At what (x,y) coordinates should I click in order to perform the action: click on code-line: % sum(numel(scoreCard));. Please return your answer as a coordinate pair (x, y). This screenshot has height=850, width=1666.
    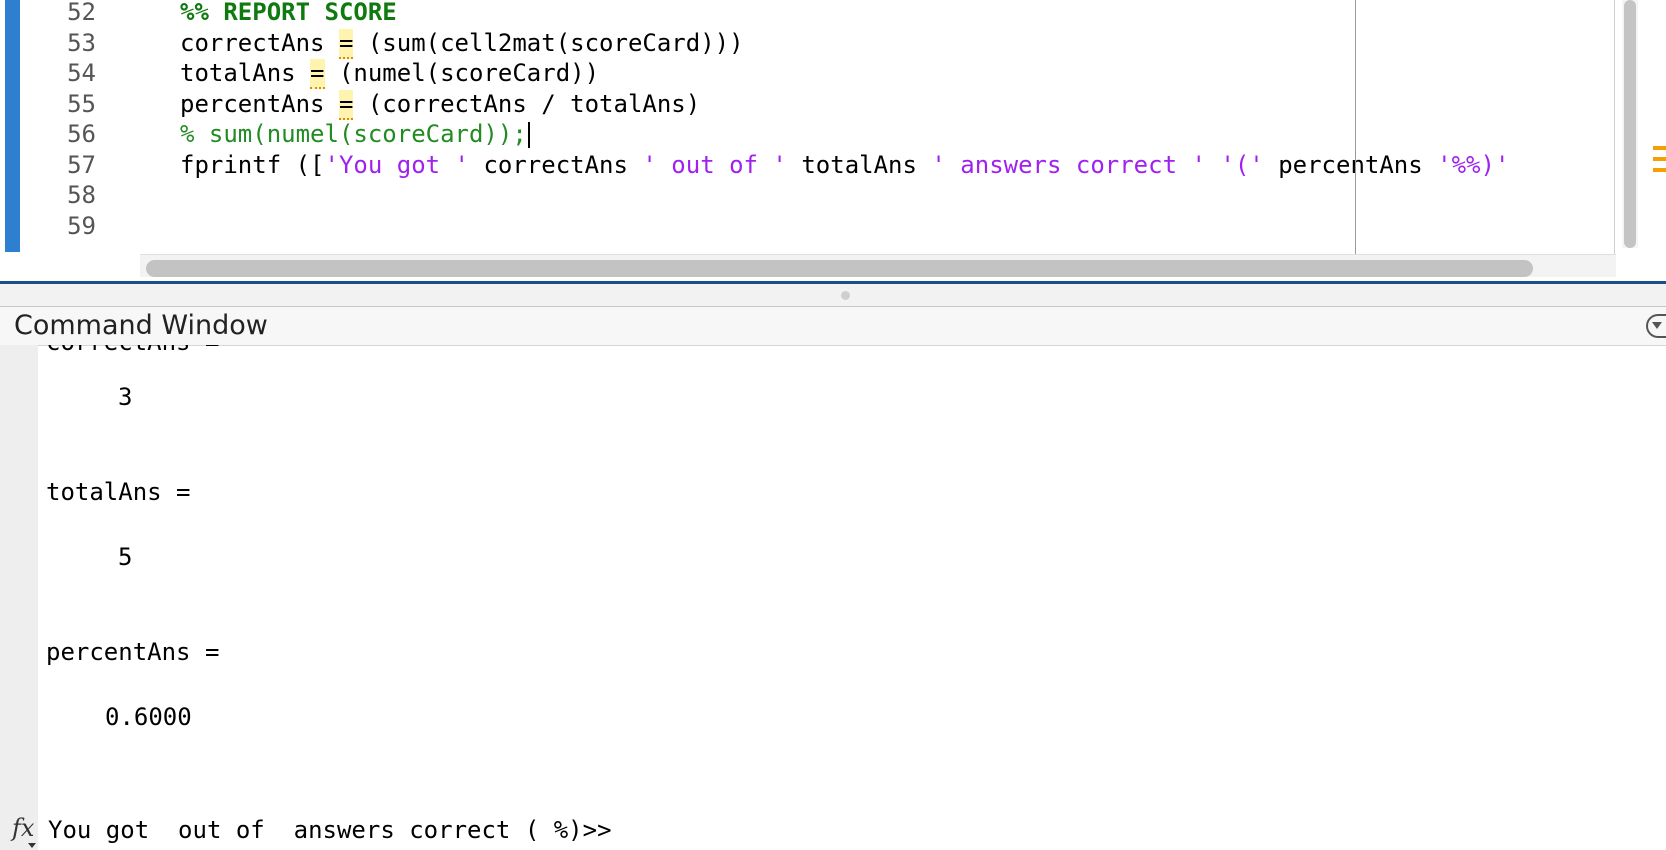
    Looking at the image, I should click on (355, 134).